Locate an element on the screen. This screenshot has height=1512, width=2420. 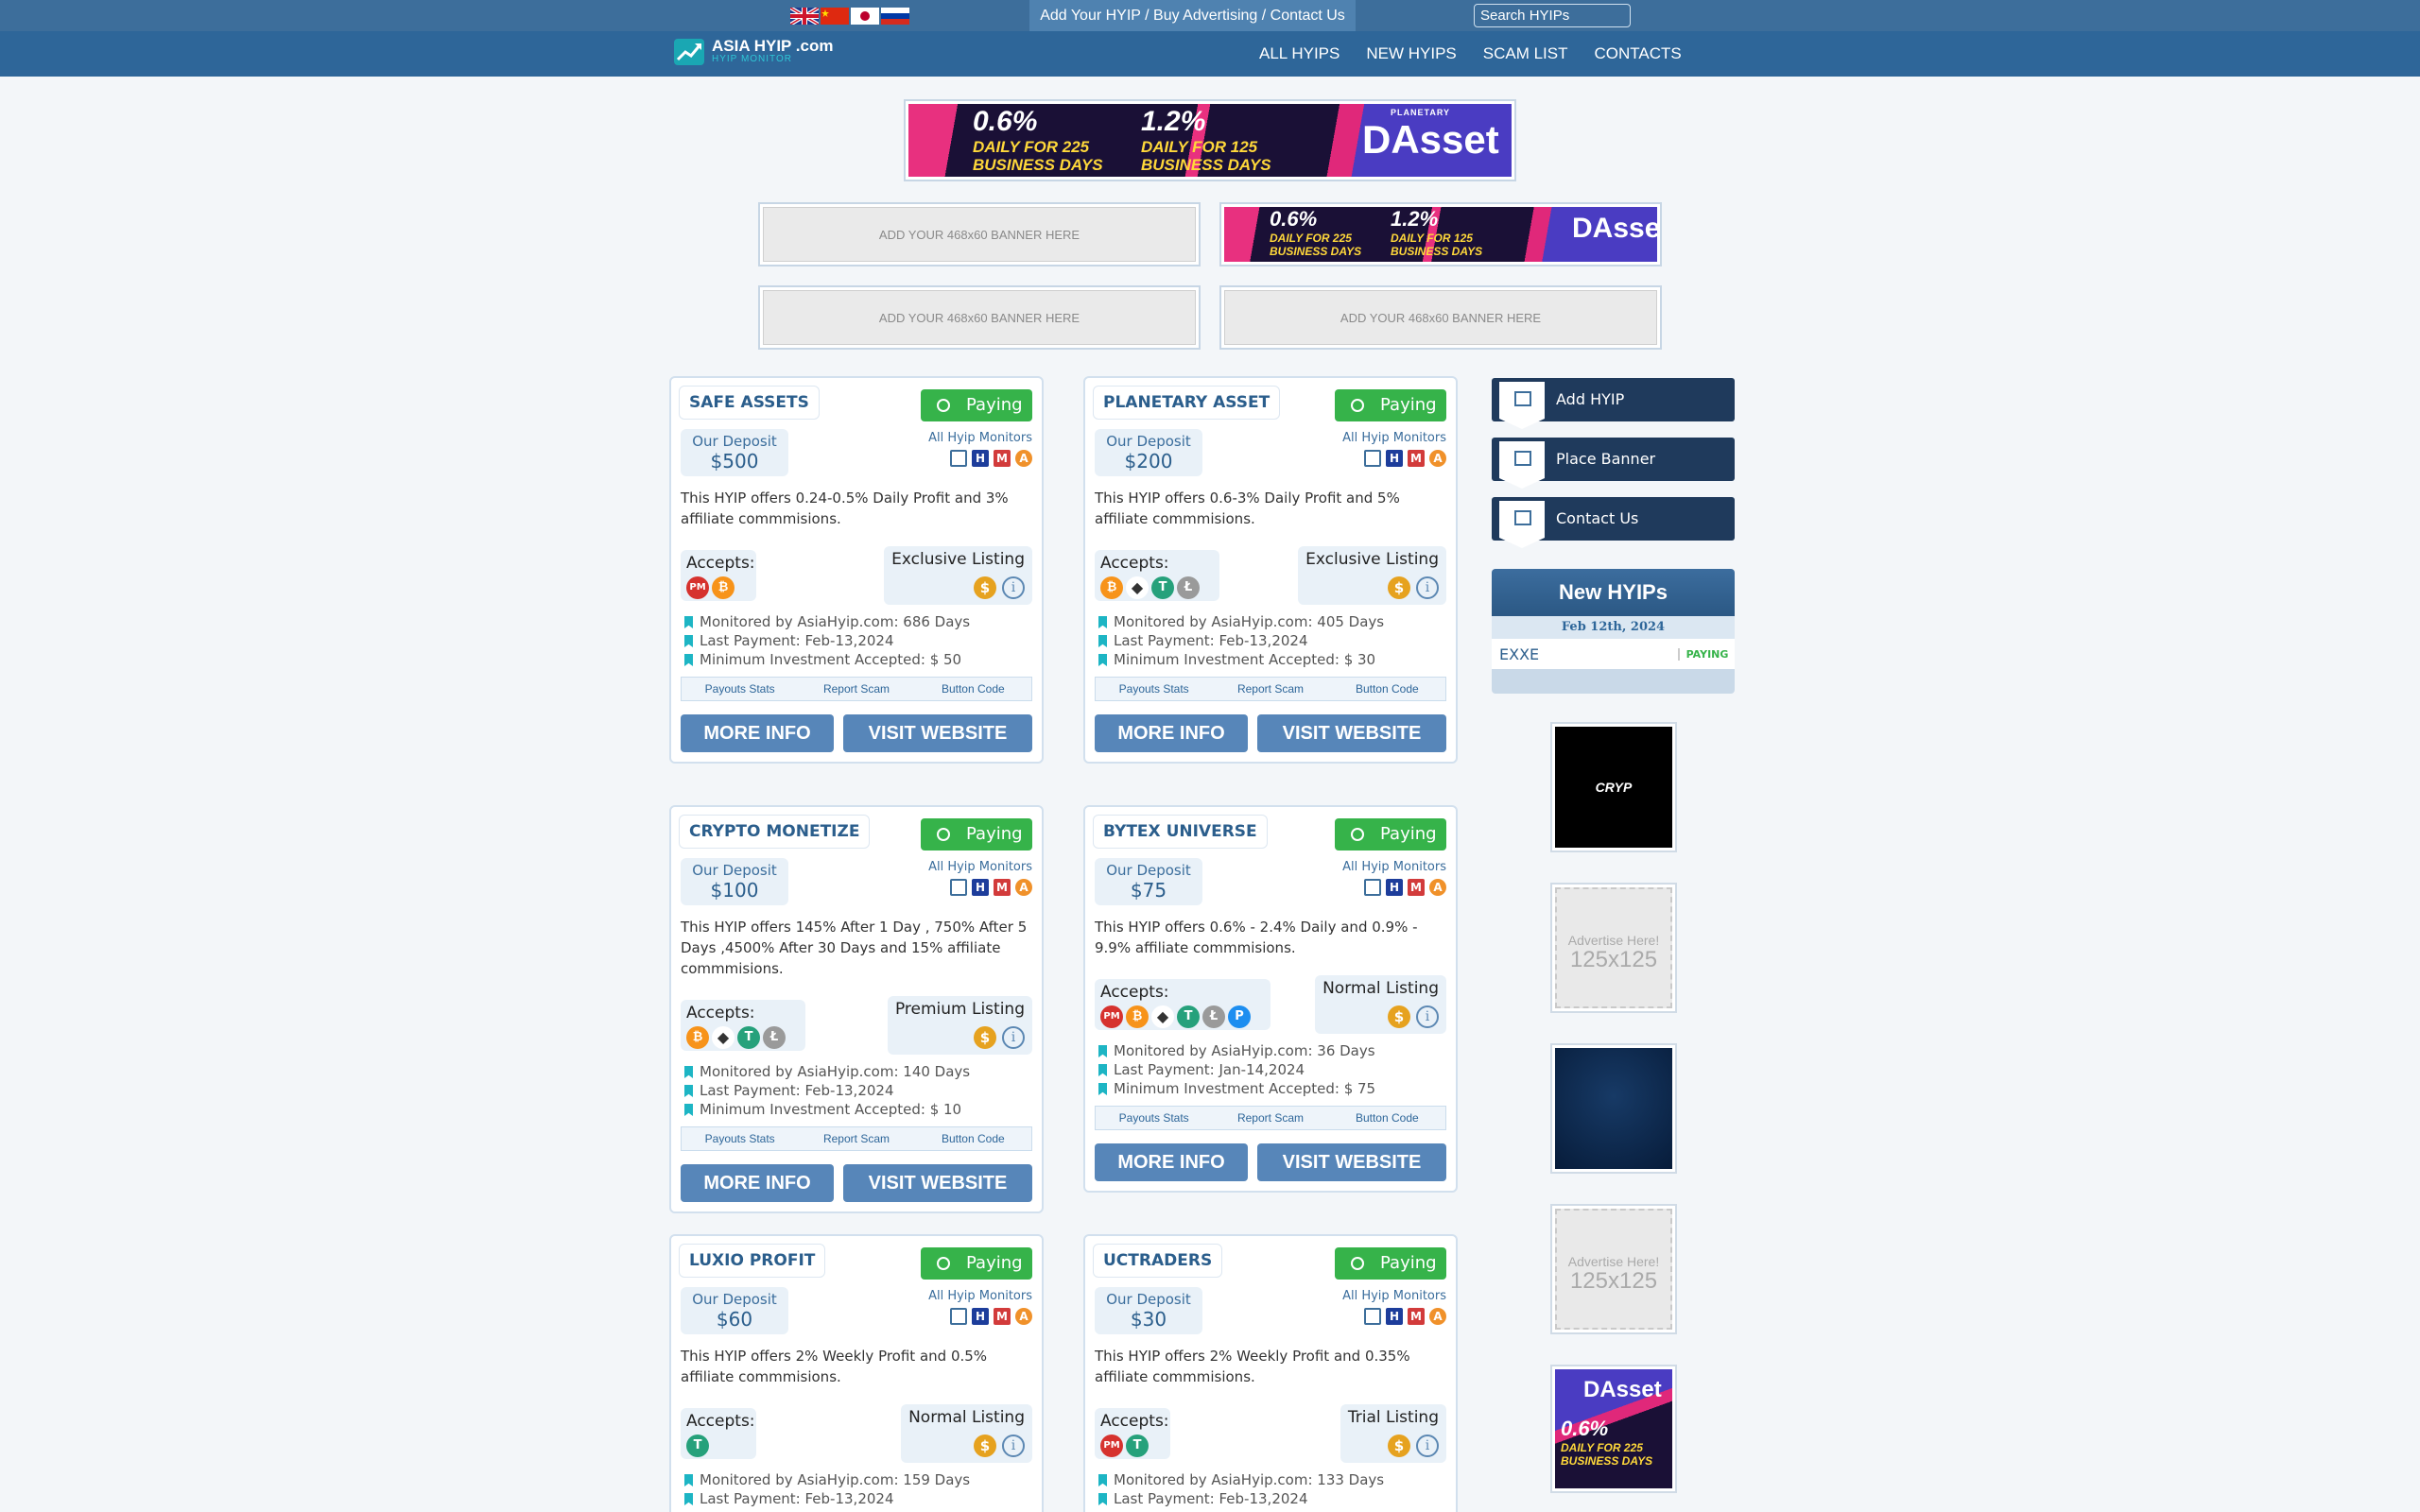
ethereum-icon: ◆ is located at coordinates (723, 1037).